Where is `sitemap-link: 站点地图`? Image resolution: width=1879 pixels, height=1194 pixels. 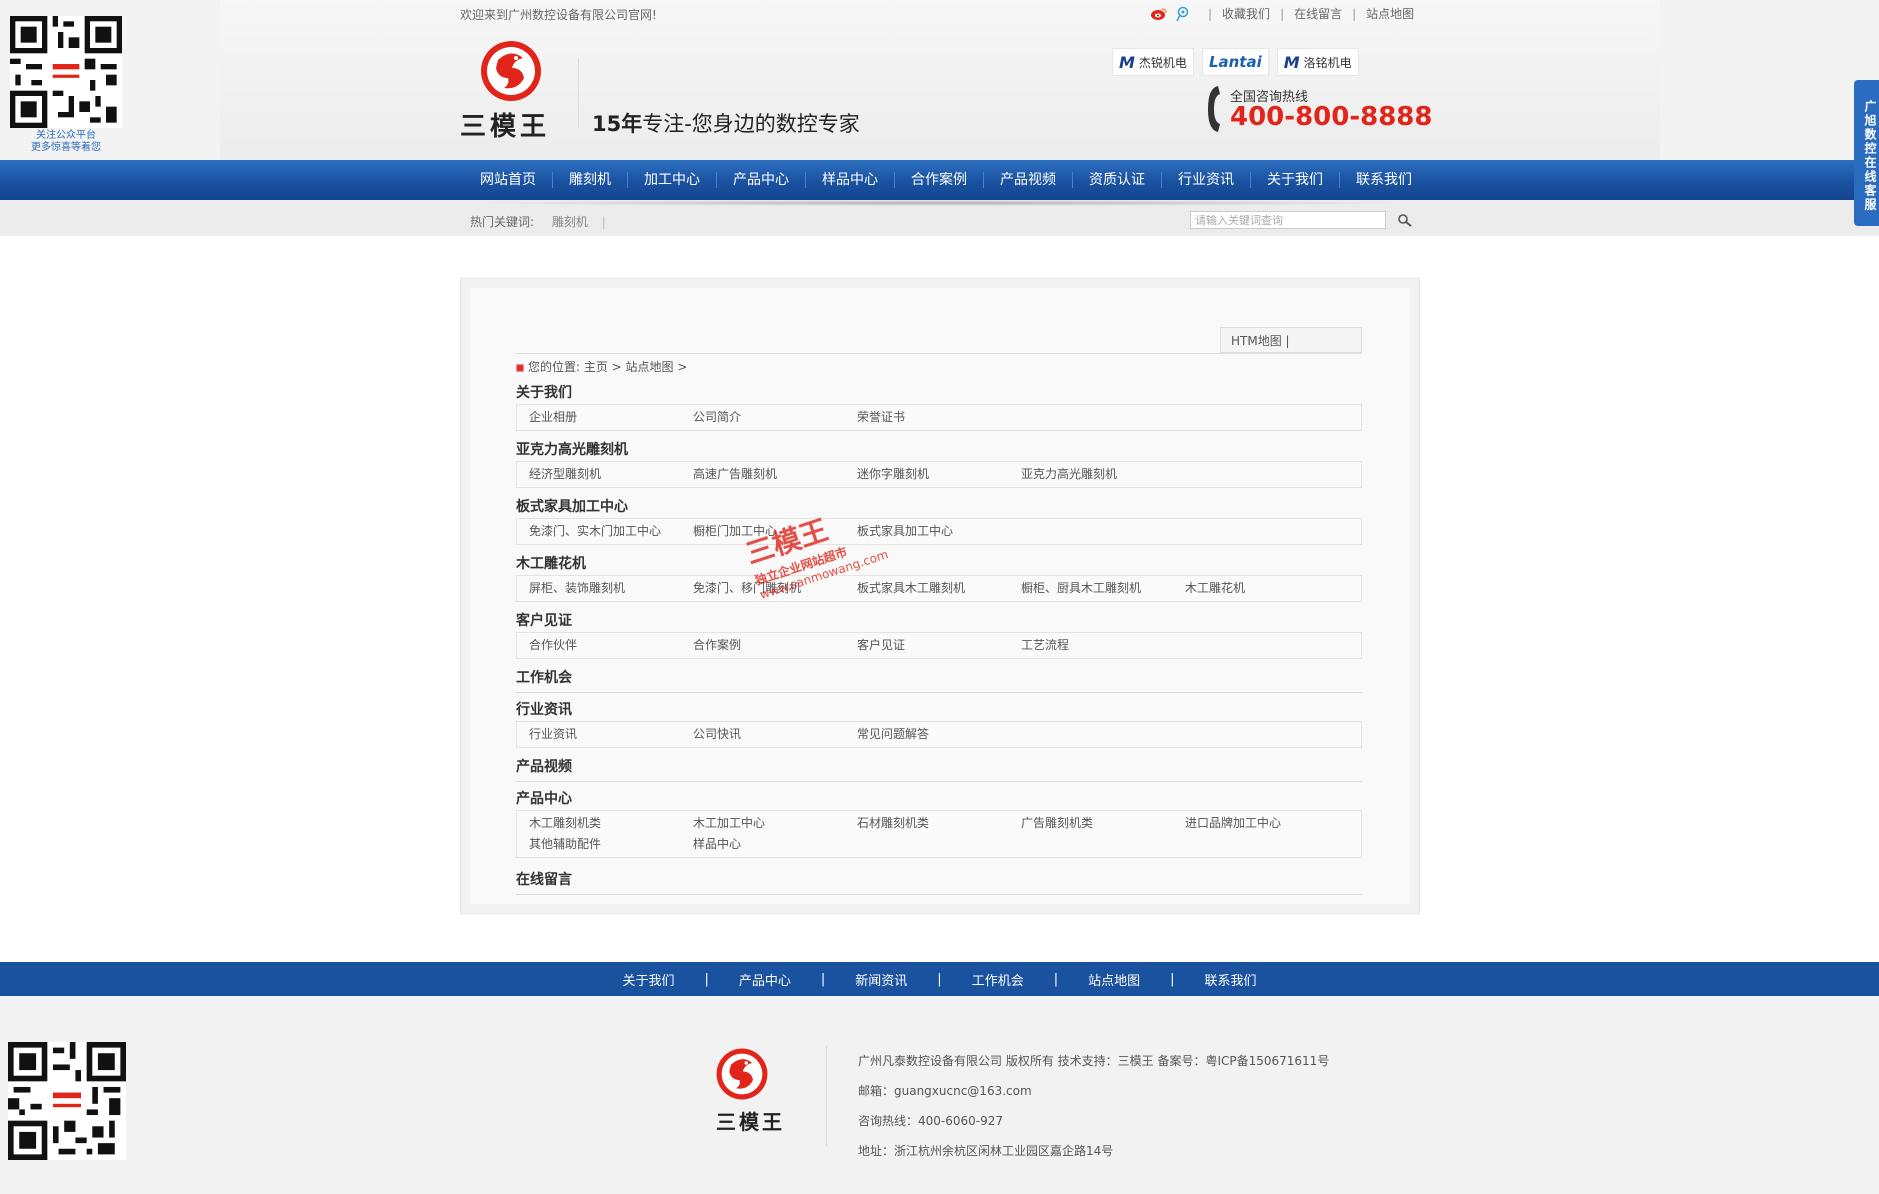
sitemap-link: 站点地图 is located at coordinates (1390, 13).